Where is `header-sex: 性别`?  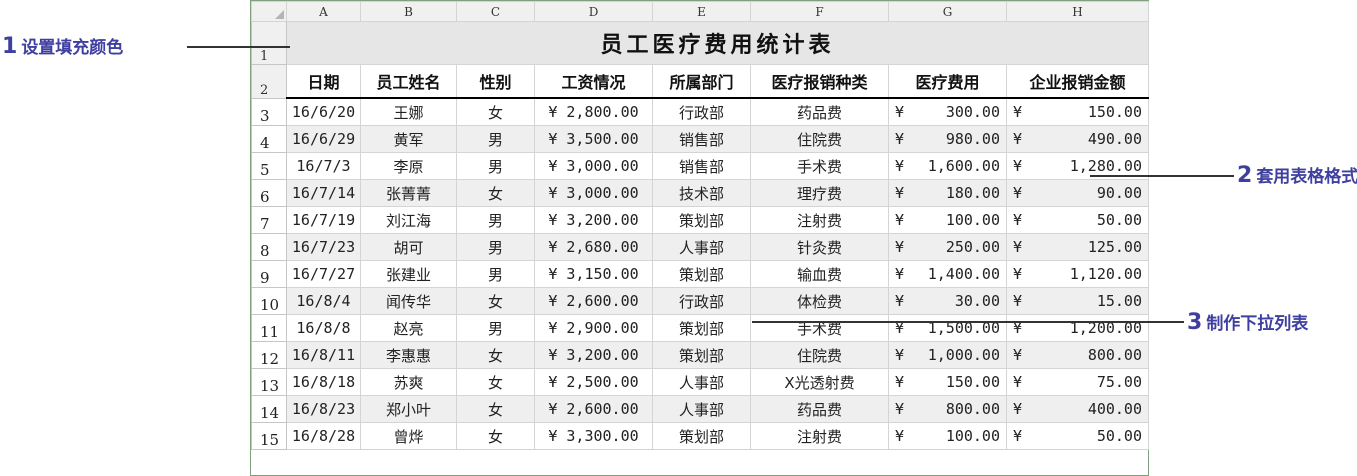 header-sex: 性别 is located at coordinates (495, 81).